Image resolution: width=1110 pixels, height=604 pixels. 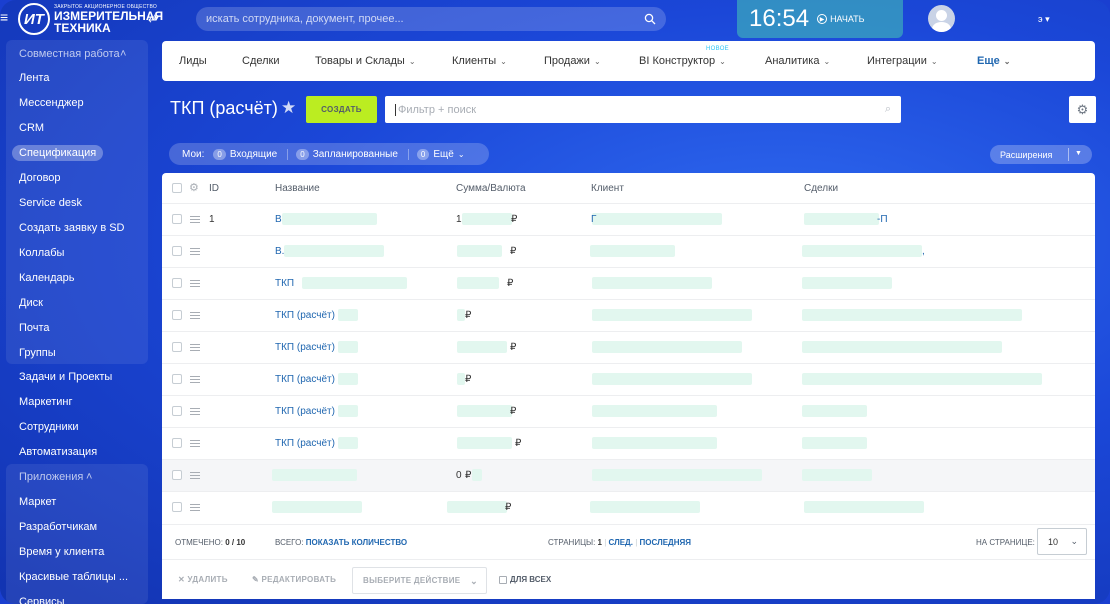 I want to click on nav-item-7: Интеграции ⌄, so click(x=902, y=61).